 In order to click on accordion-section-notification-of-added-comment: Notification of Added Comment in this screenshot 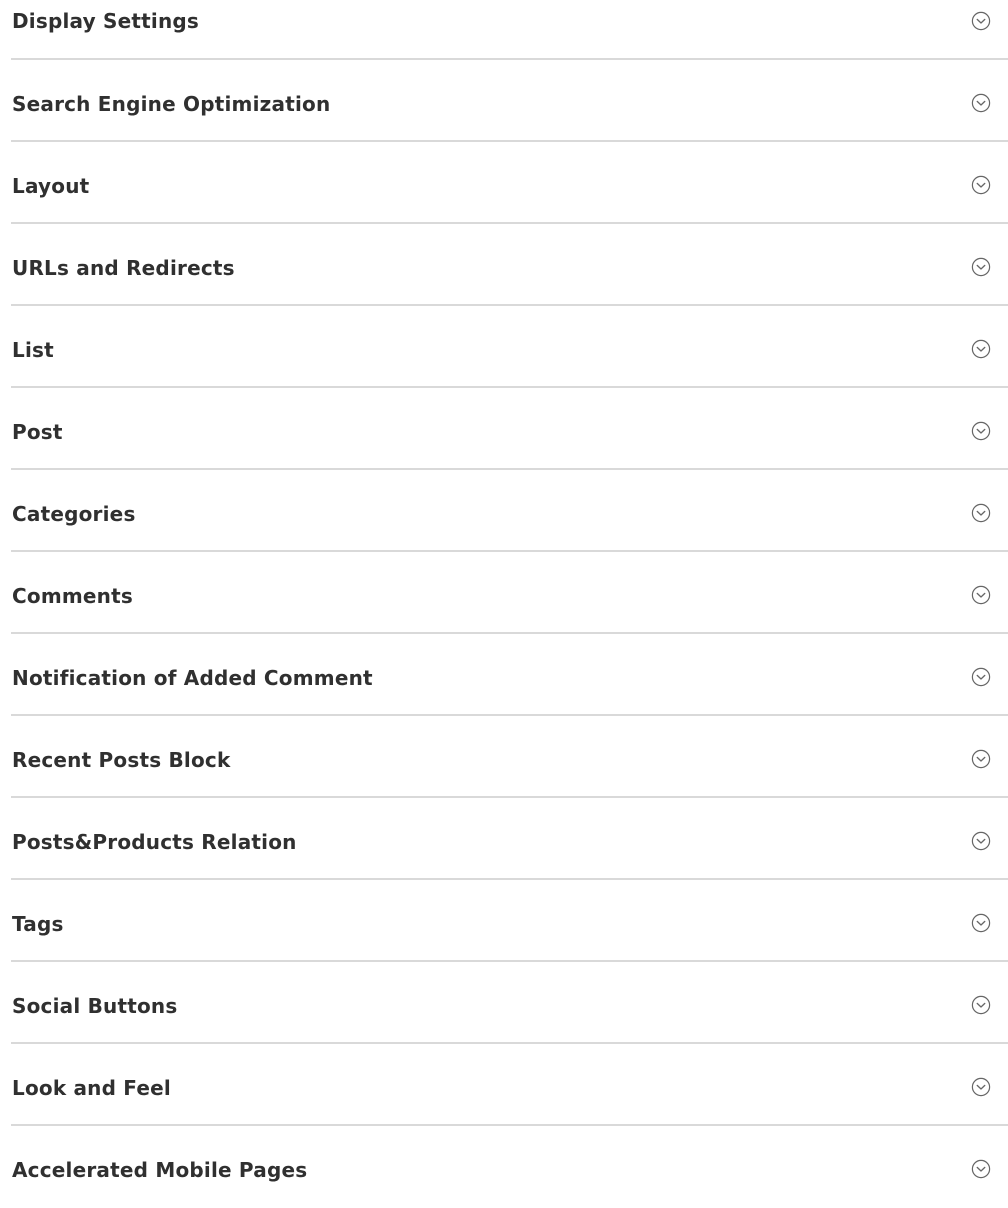, I will do `click(504, 675)`.